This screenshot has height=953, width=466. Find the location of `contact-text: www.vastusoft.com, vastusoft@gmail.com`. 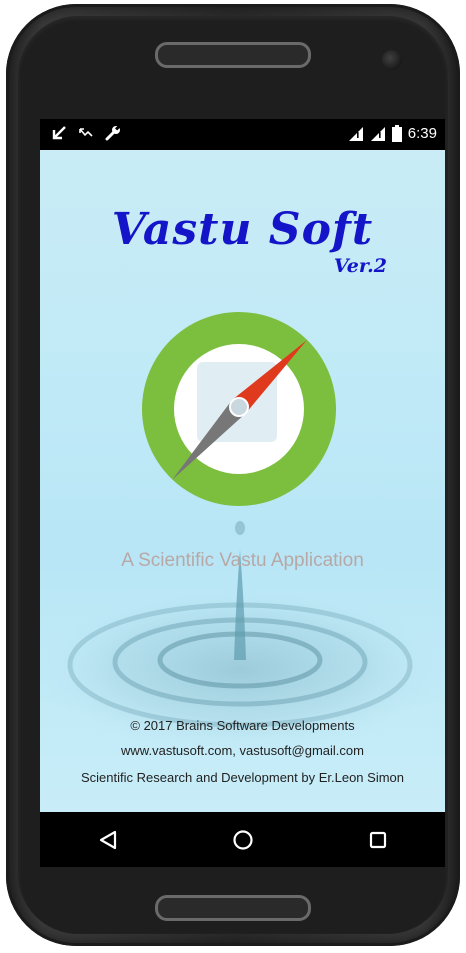

contact-text: www.vastusoft.com, vastusoft@gmail.com is located at coordinates (242, 750).